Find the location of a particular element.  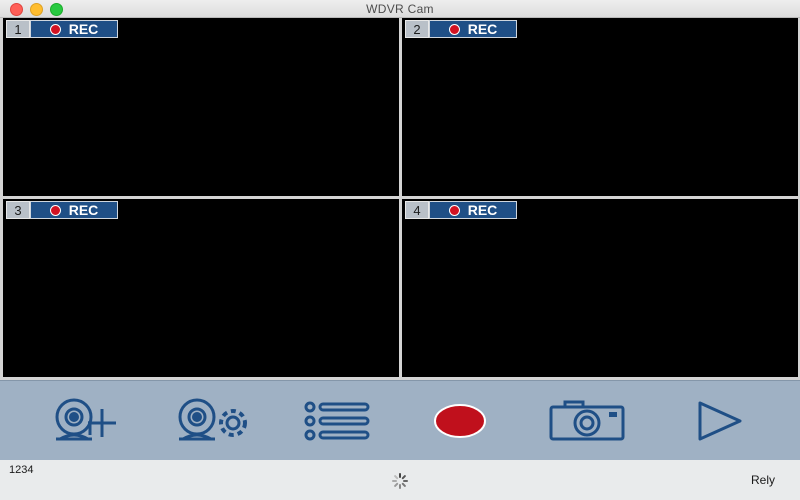

add-camera-button is located at coordinates (90, 421).